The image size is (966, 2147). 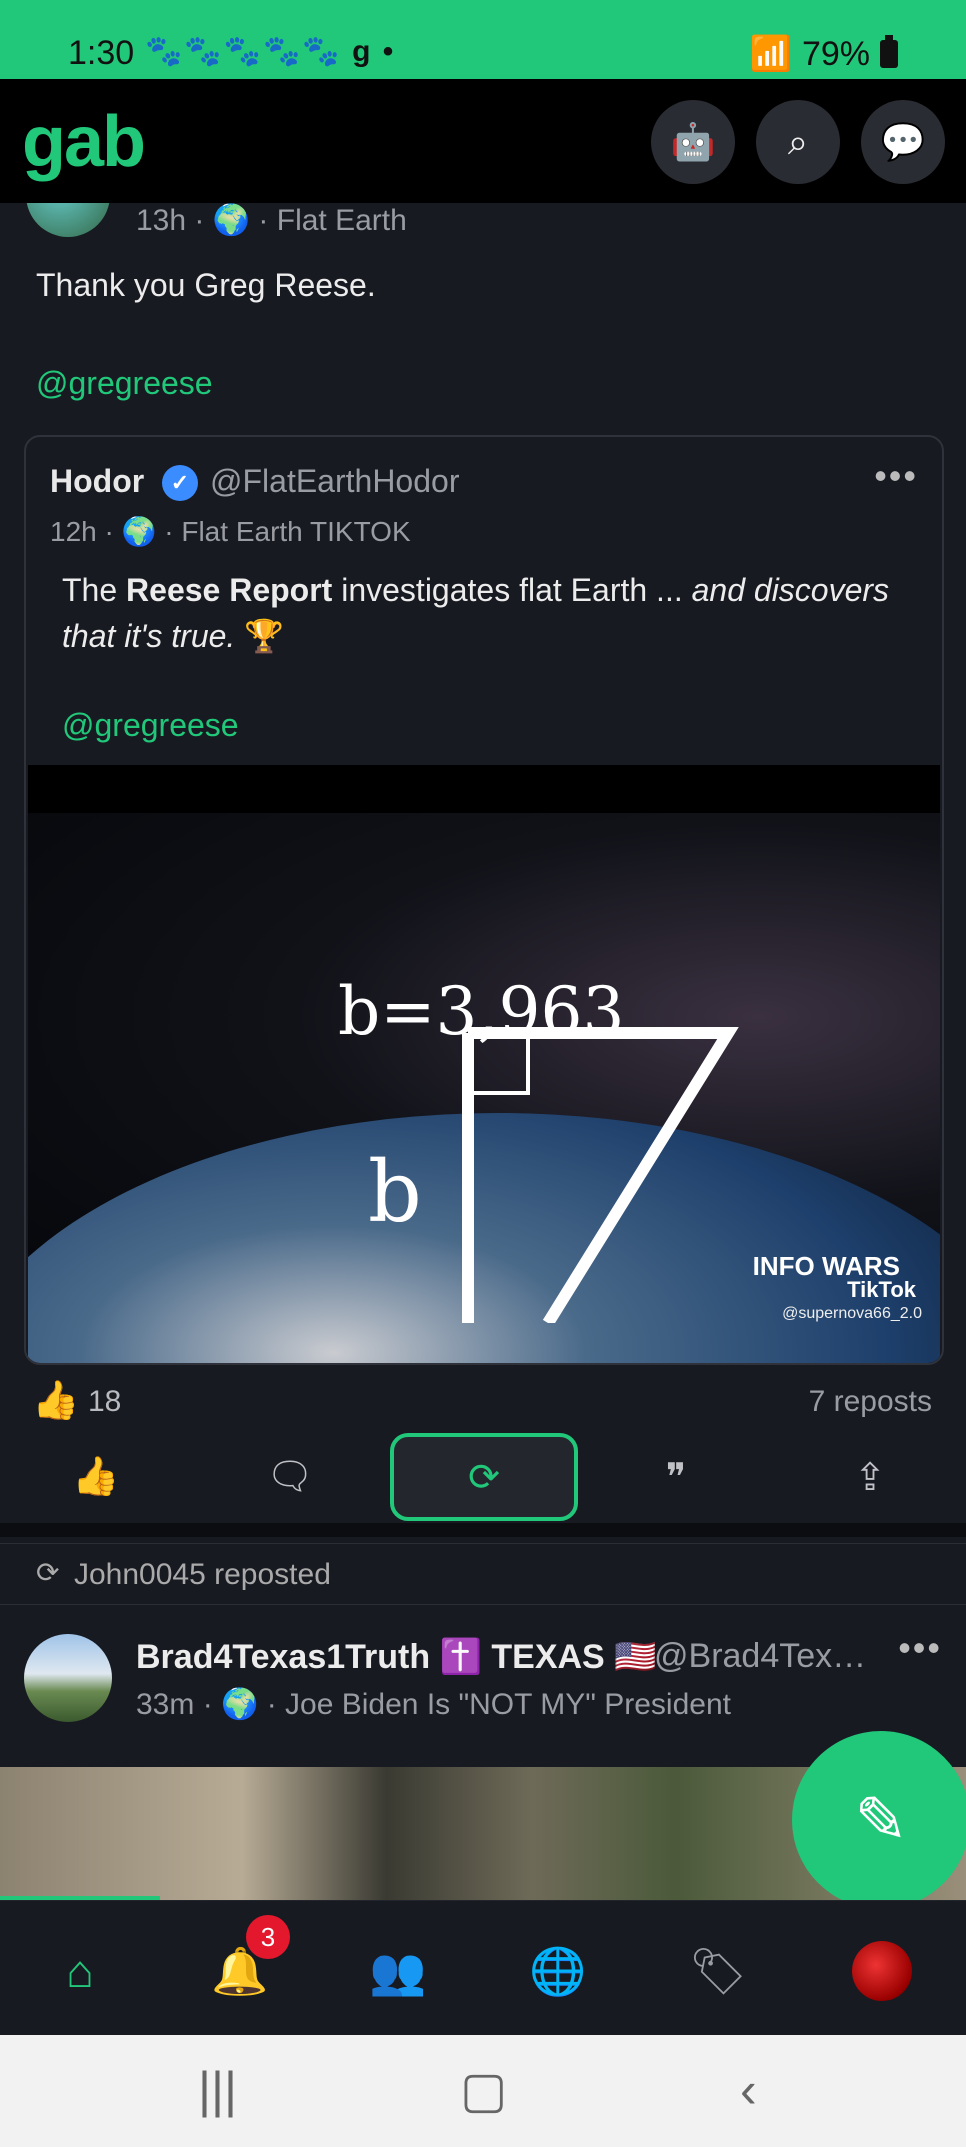 I want to click on post-meta: 13h · 🌍 · Flat Earth, so click(x=271, y=220).